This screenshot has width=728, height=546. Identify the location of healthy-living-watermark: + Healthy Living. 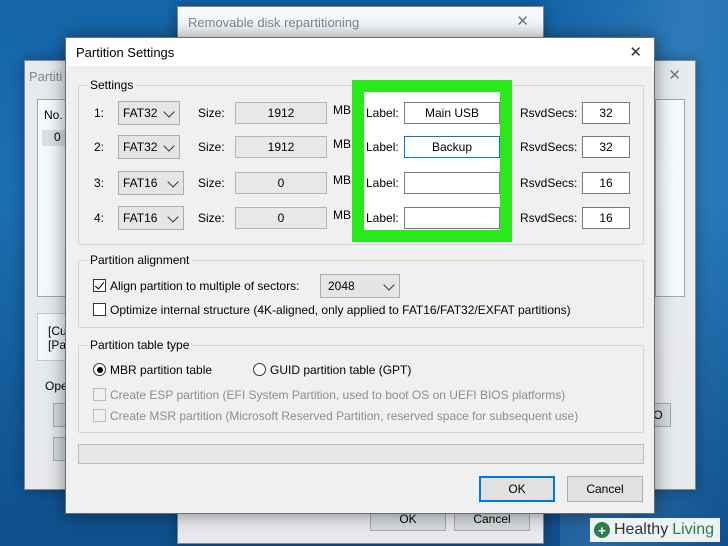
(654, 530).